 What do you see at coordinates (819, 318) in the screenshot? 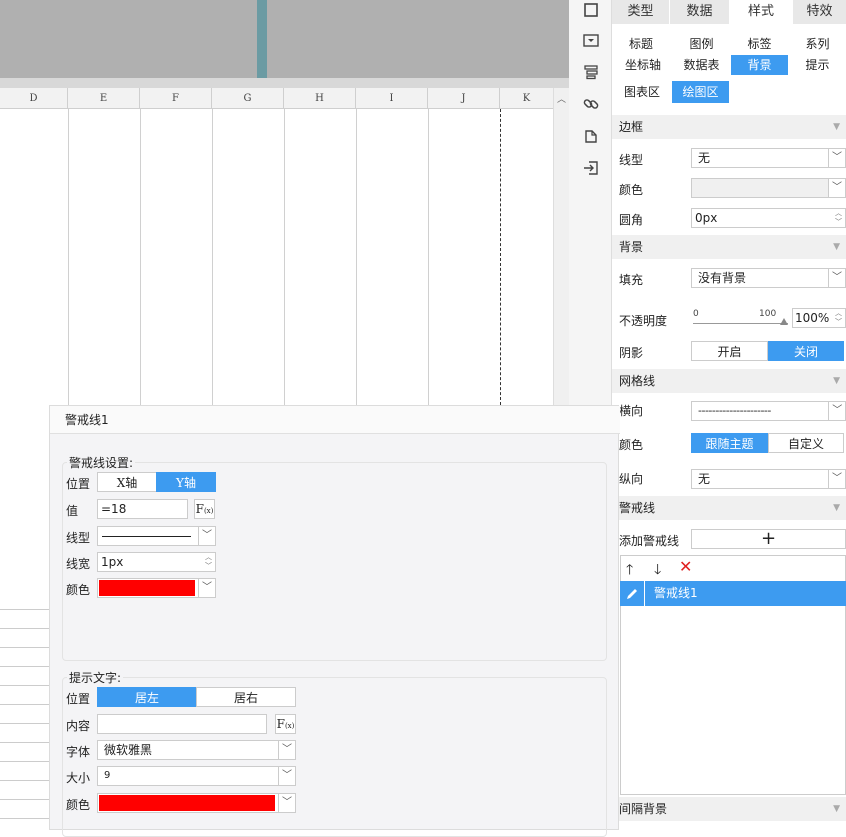
I see `opacity-input: 100% ︿ ﹀` at bounding box center [819, 318].